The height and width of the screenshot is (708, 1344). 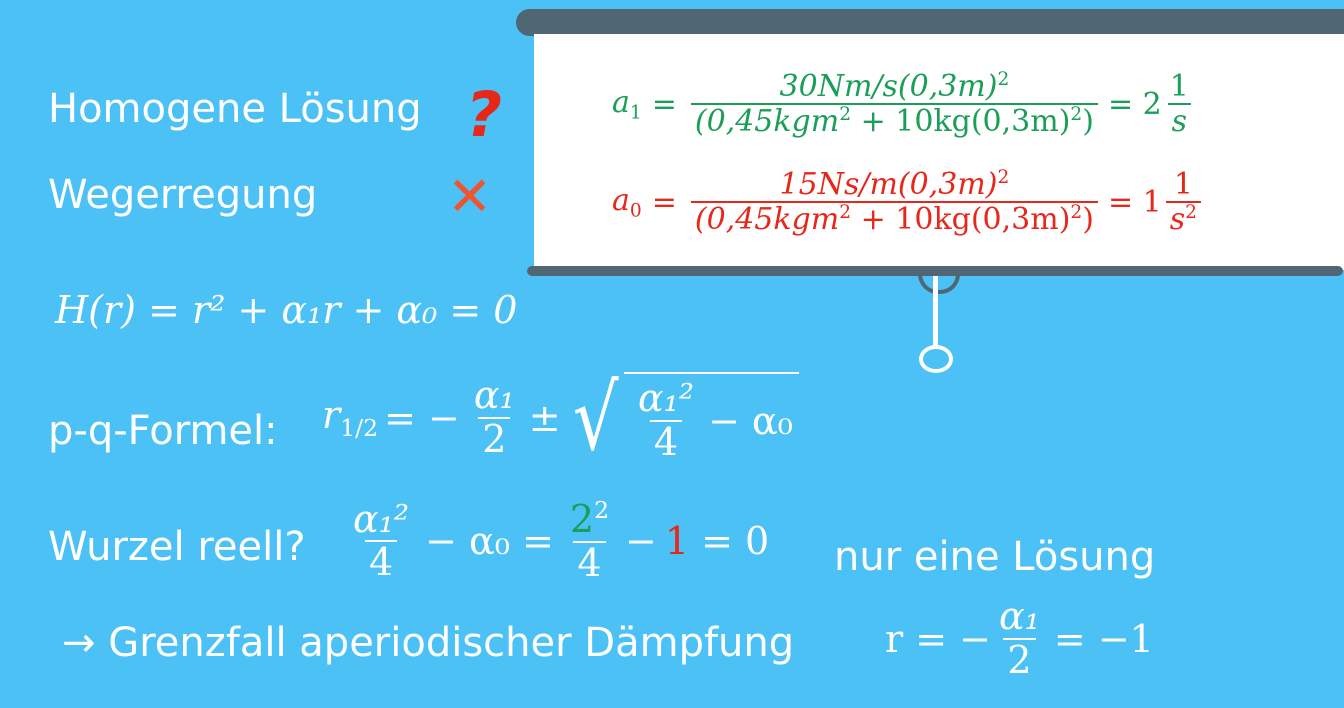 I want to click on alpha0-denominator: (0,45kgm2 + 10kg(0,3m)2), so click(x=894, y=218).